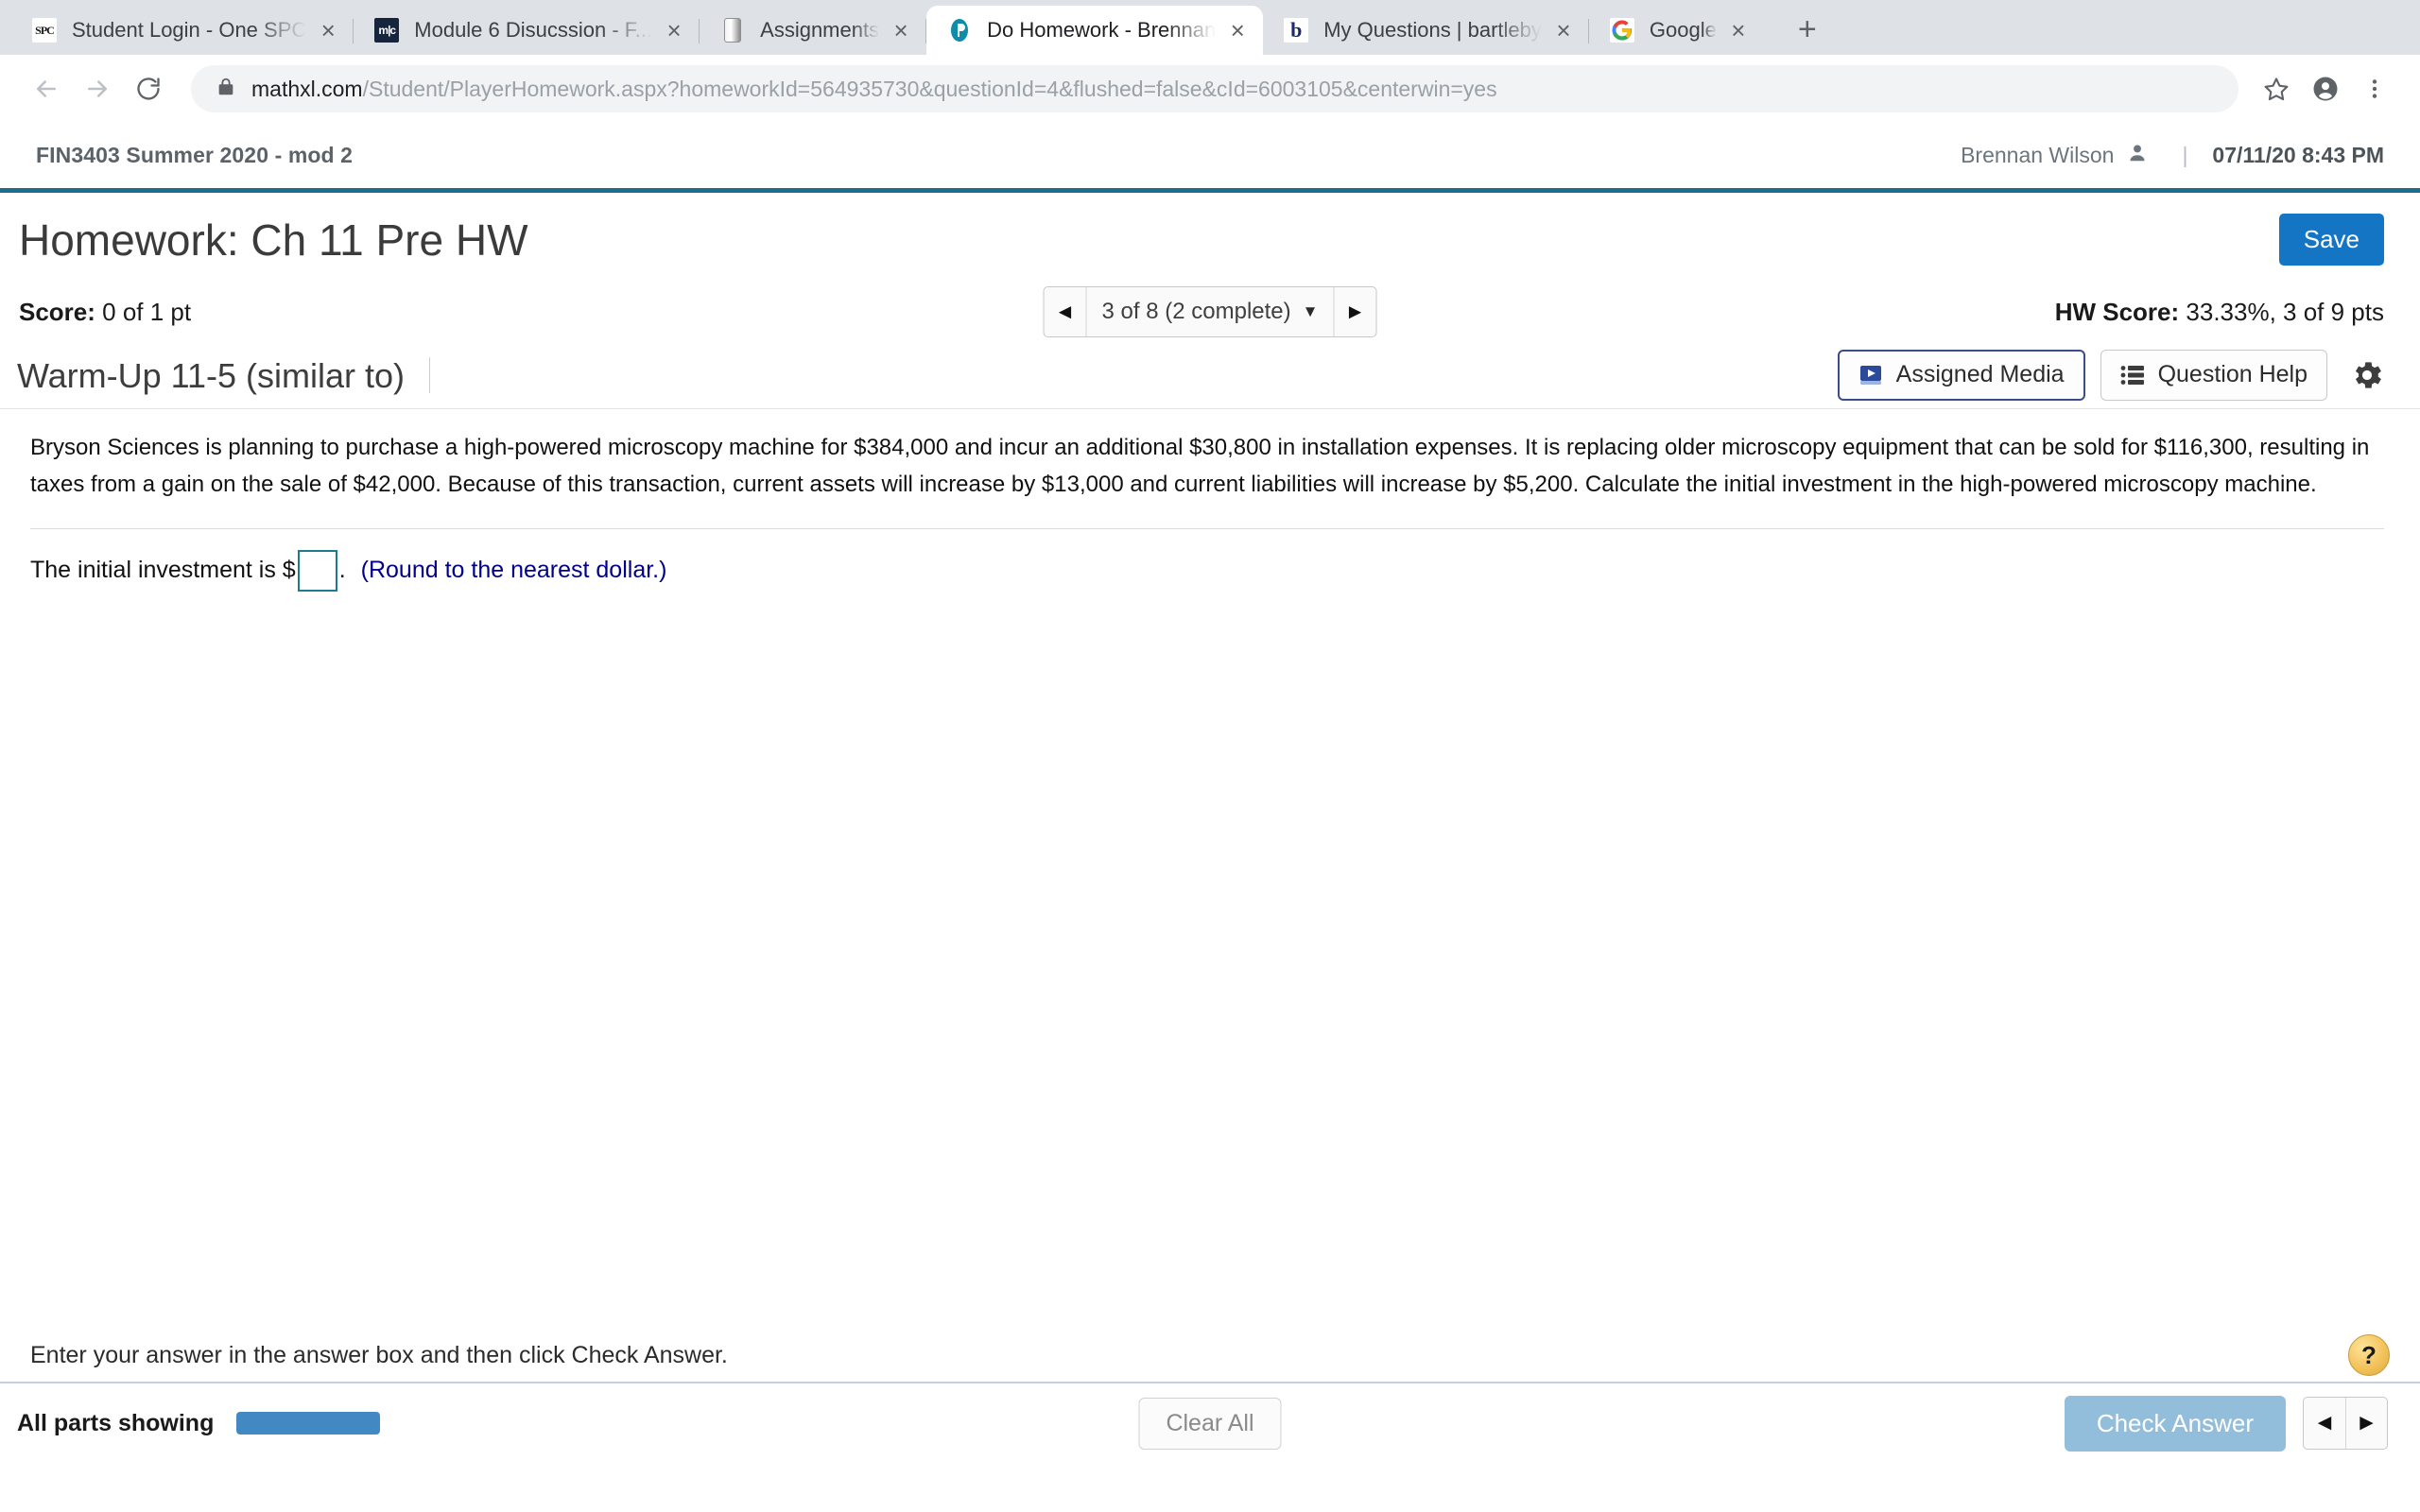 The image size is (2420, 1512). I want to click on hw-score-display: HW Score: 33.33%, 3 of 9 pts, so click(2219, 312).